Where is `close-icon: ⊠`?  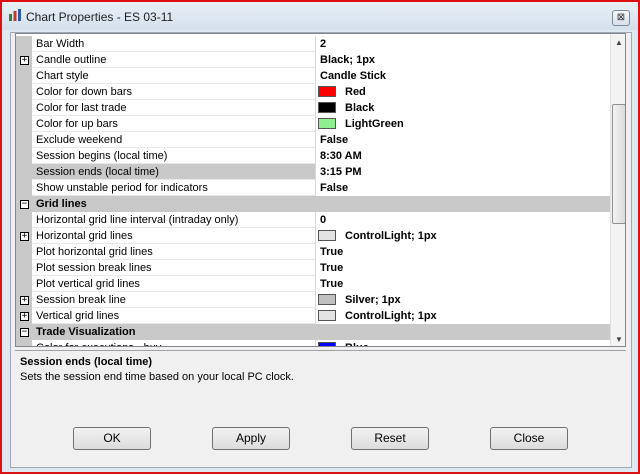 close-icon: ⊠ is located at coordinates (621, 18).